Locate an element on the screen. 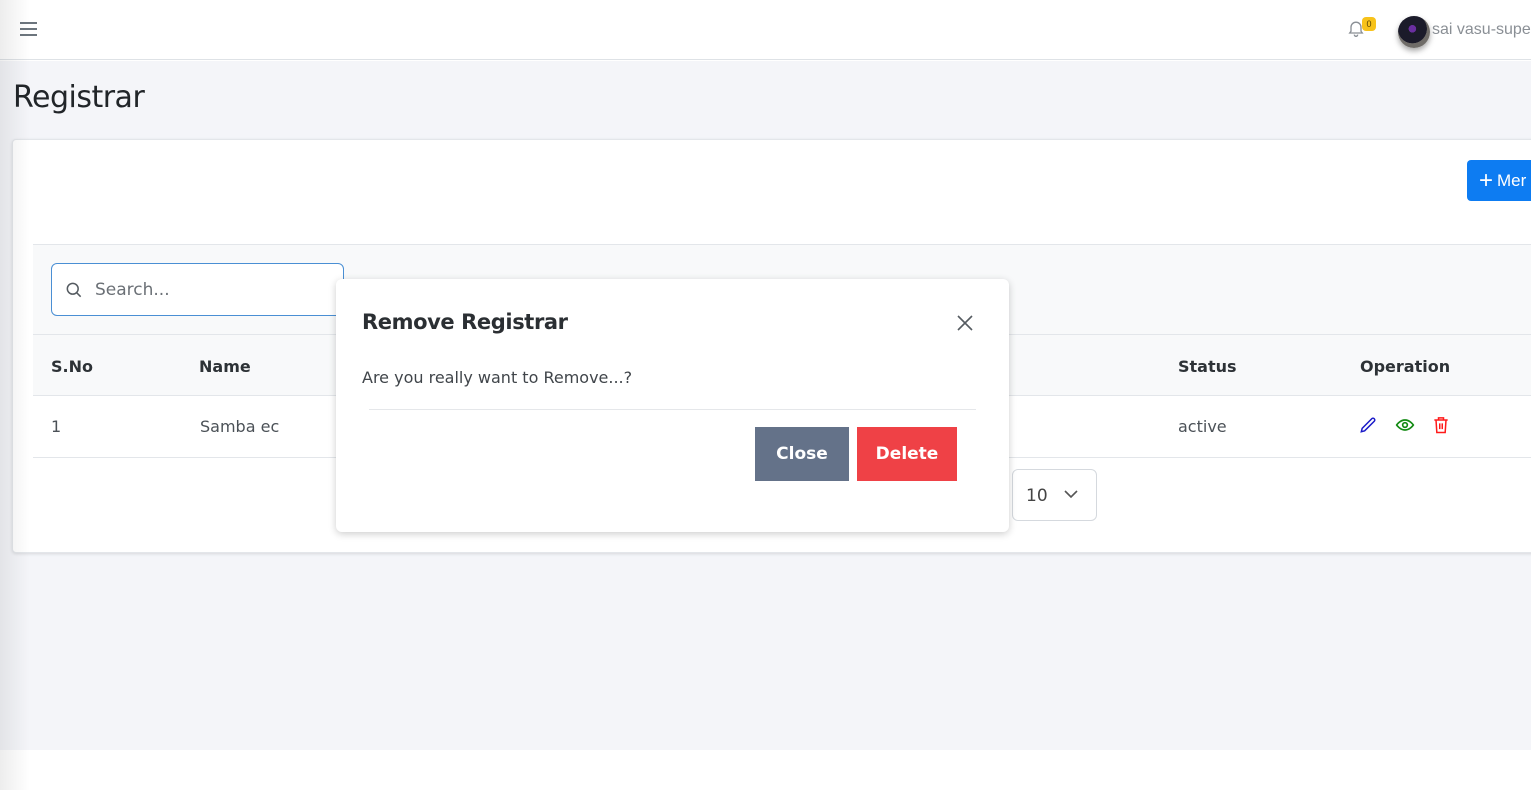  modal-title: Remove Registrar is located at coordinates (465, 322).